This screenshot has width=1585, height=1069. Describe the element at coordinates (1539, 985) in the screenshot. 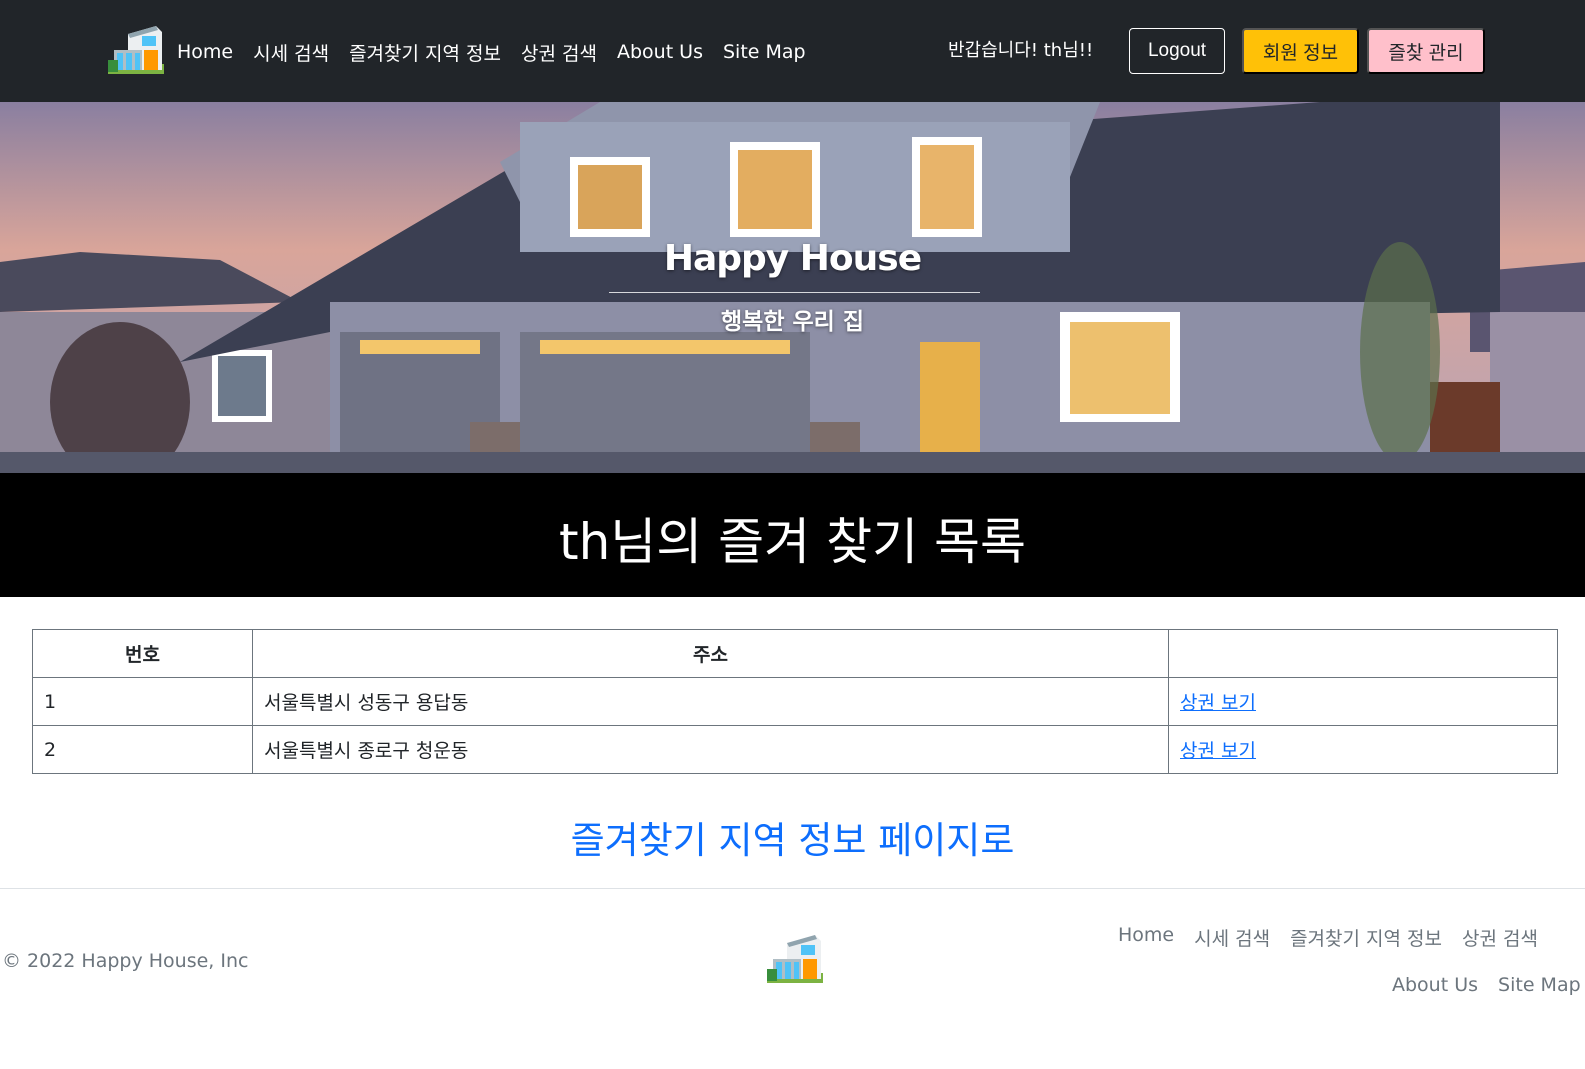

I see `footer-sitemap-link: Site Map` at that location.